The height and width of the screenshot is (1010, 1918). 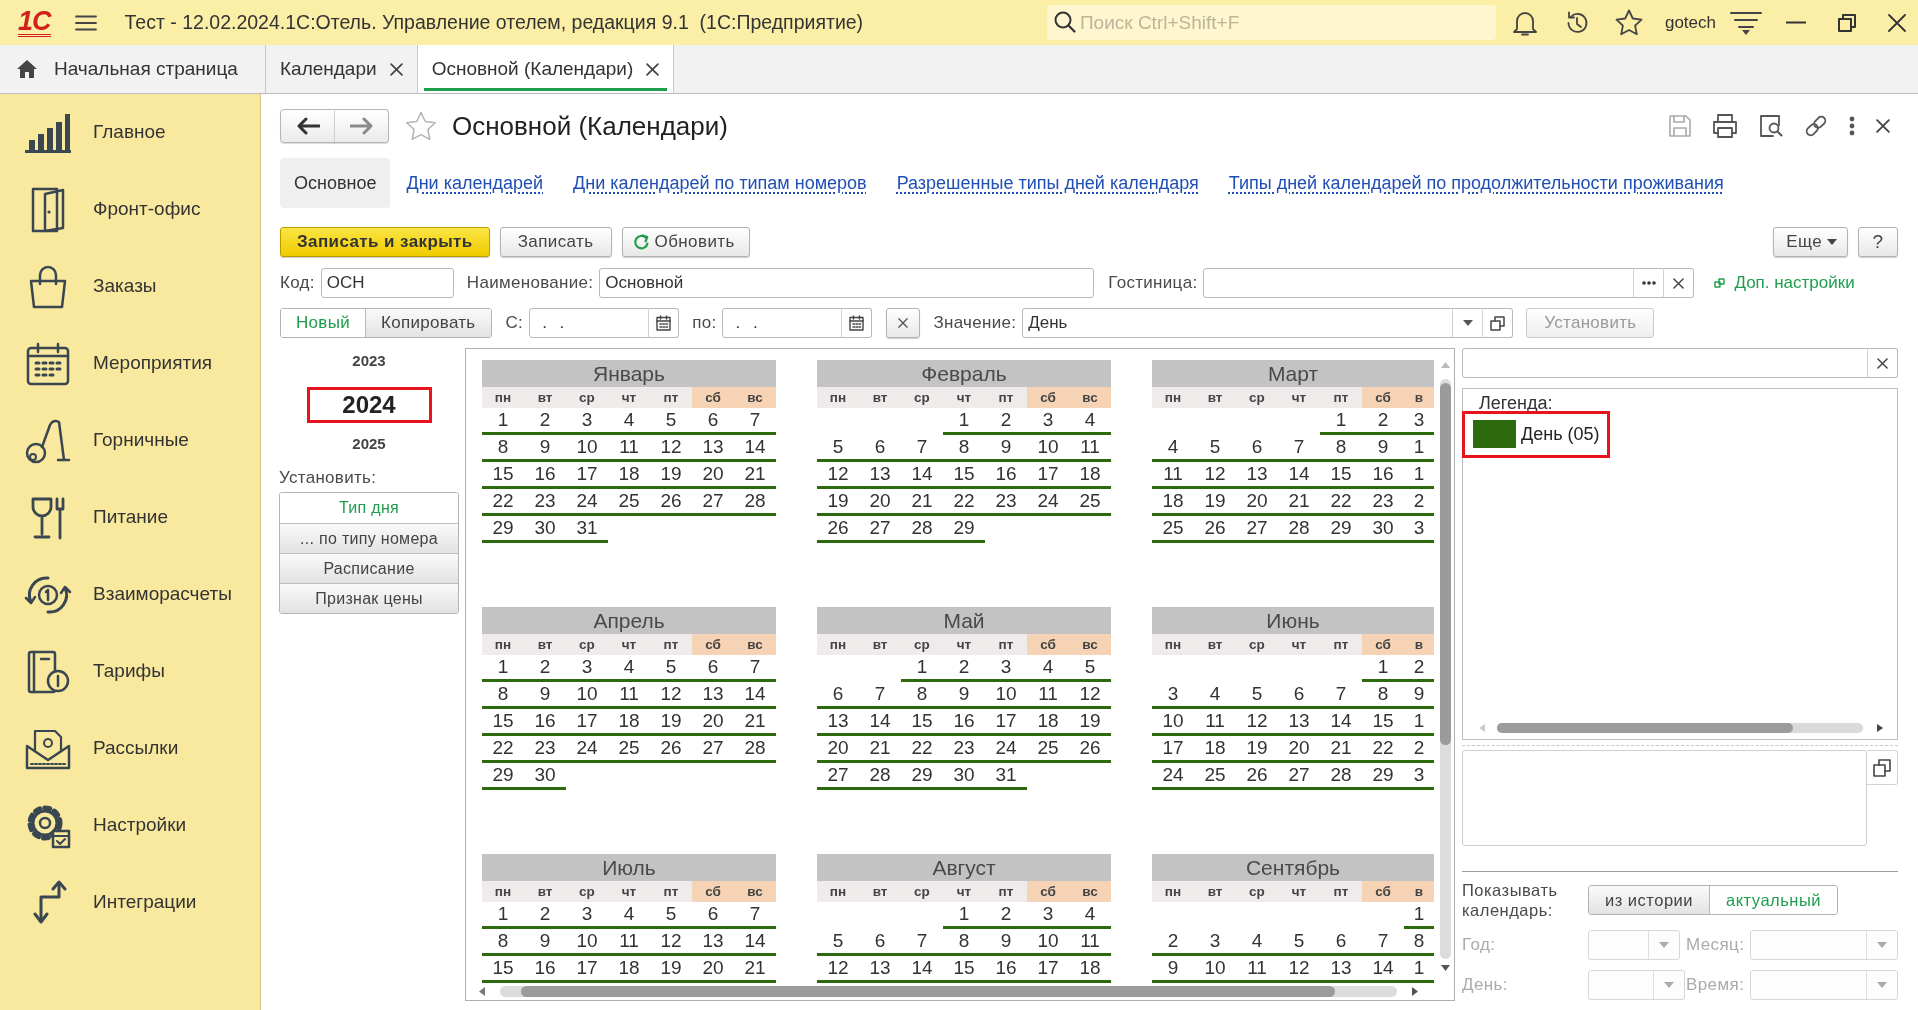 What do you see at coordinates (713, 475) in the screenshot?
I see `calendar-day: 20` at bounding box center [713, 475].